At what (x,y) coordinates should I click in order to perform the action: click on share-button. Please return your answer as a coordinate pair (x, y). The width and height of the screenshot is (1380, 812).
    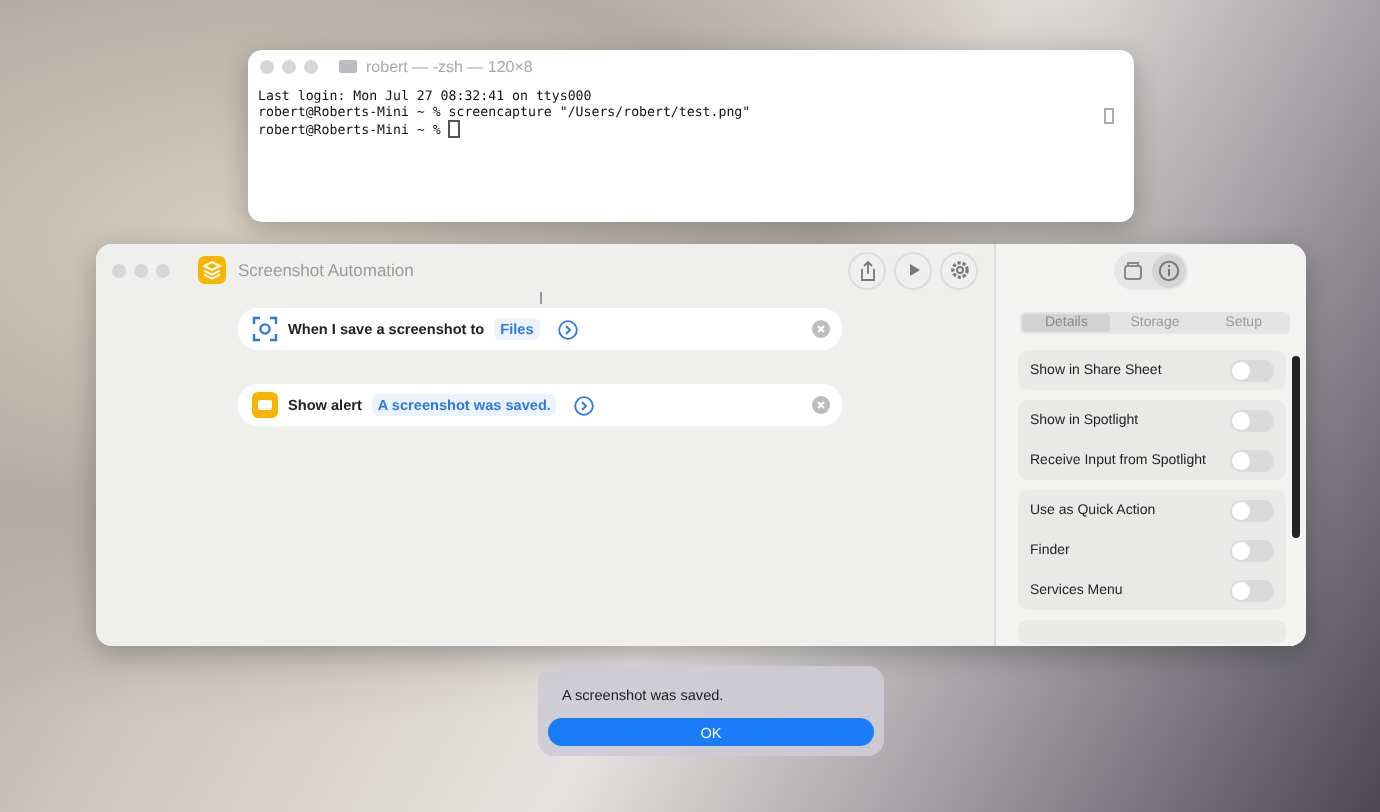
    Looking at the image, I should click on (867, 270).